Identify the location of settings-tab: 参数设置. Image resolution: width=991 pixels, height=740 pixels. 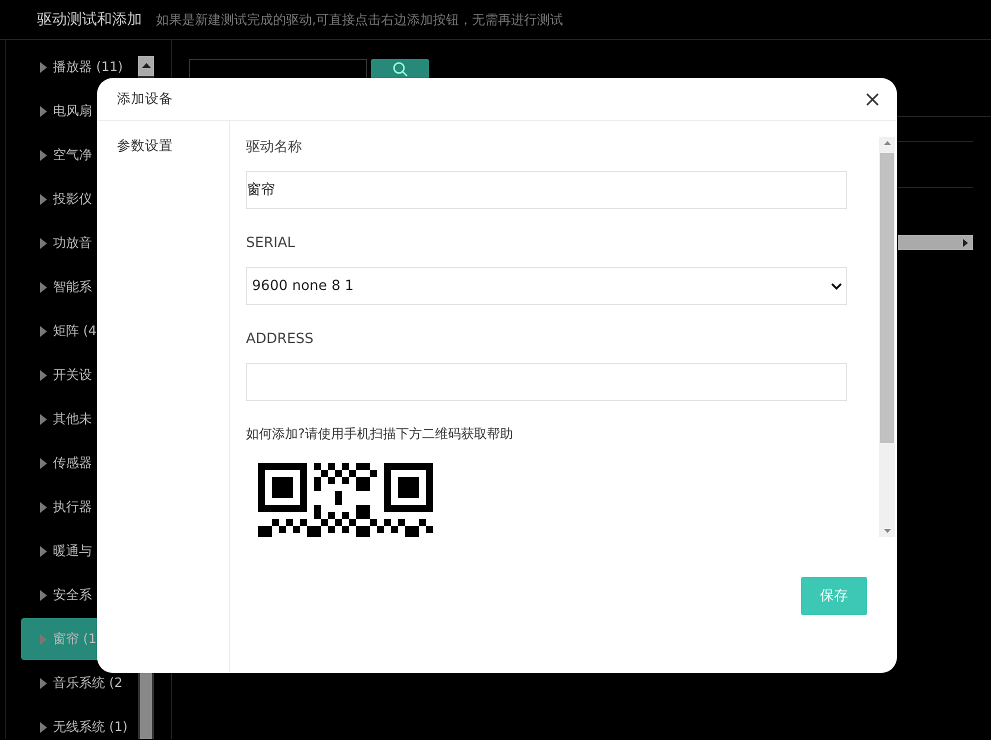
(163, 146).